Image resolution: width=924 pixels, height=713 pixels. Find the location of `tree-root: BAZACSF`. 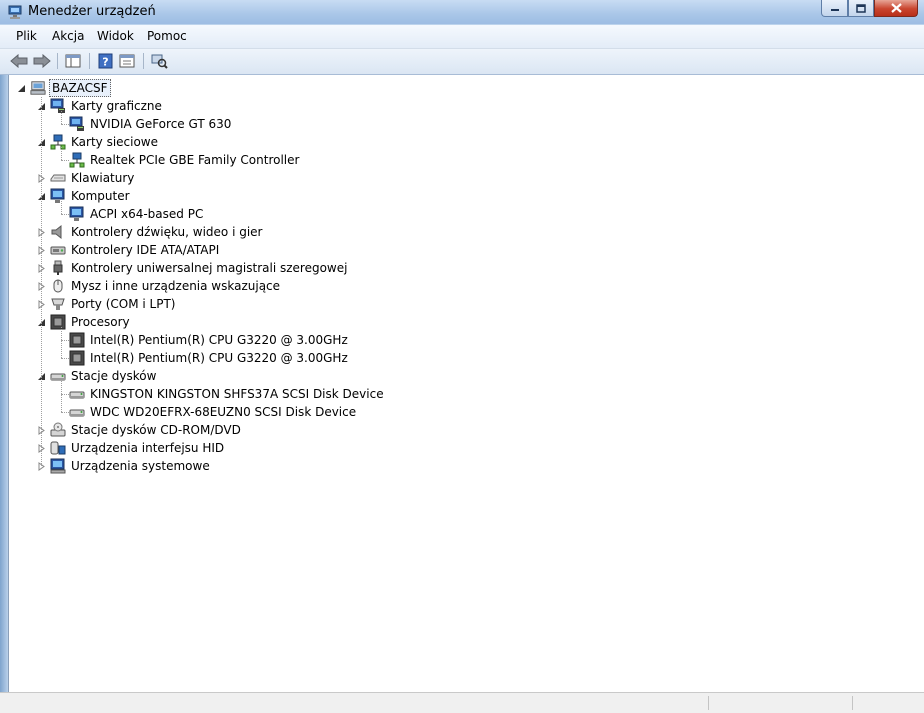

tree-root: BAZACSF is located at coordinates (64, 88).